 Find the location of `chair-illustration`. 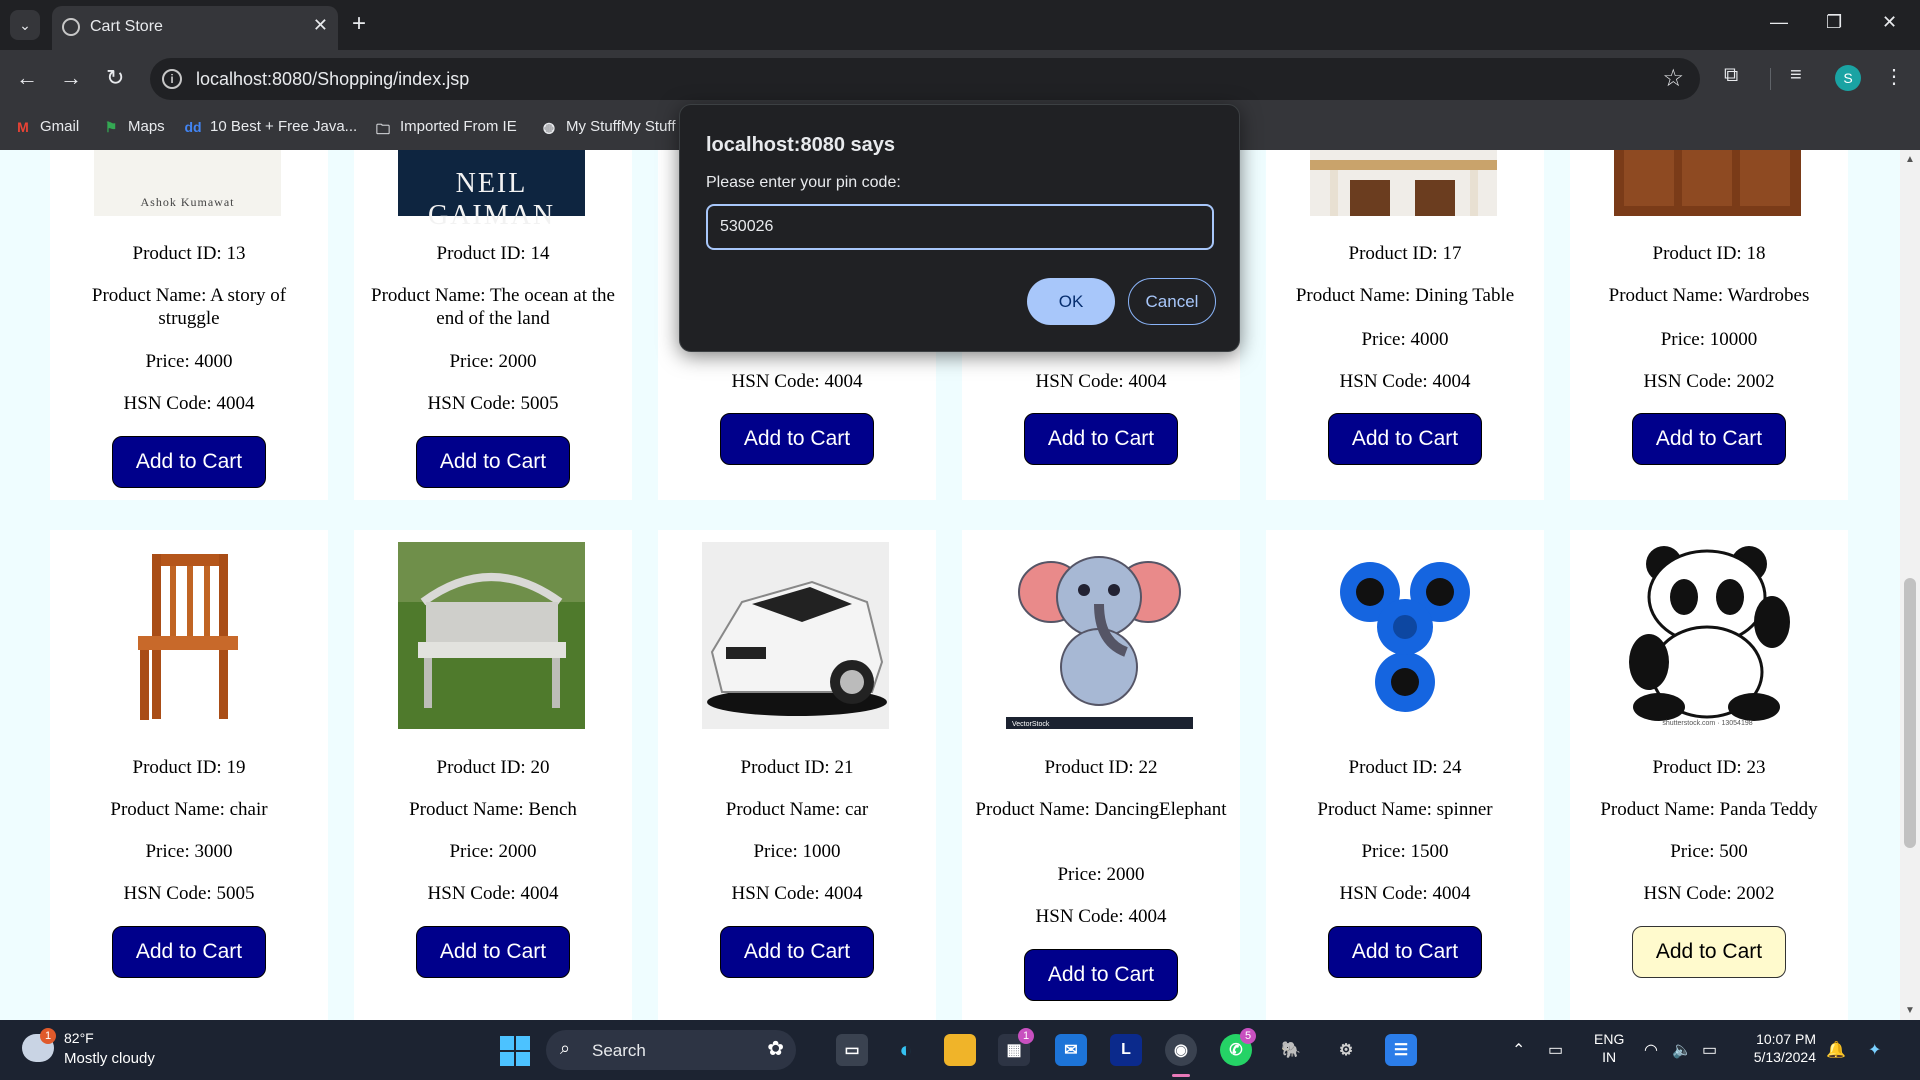

chair-illustration is located at coordinates (188, 637).